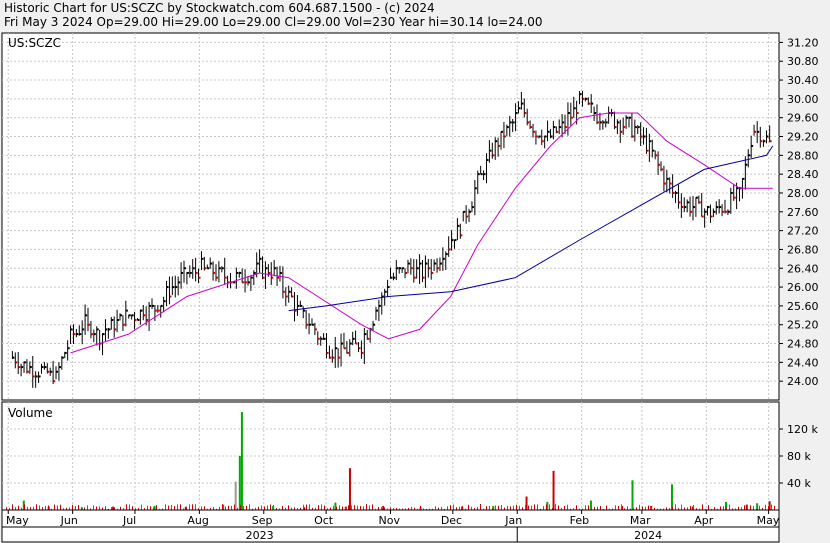 Image resolution: width=830 pixels, height=543 pixels. Describe the element at coordinates (802, 429) in the screenshot. I see `volume-tick-label: 120 k` at that location.